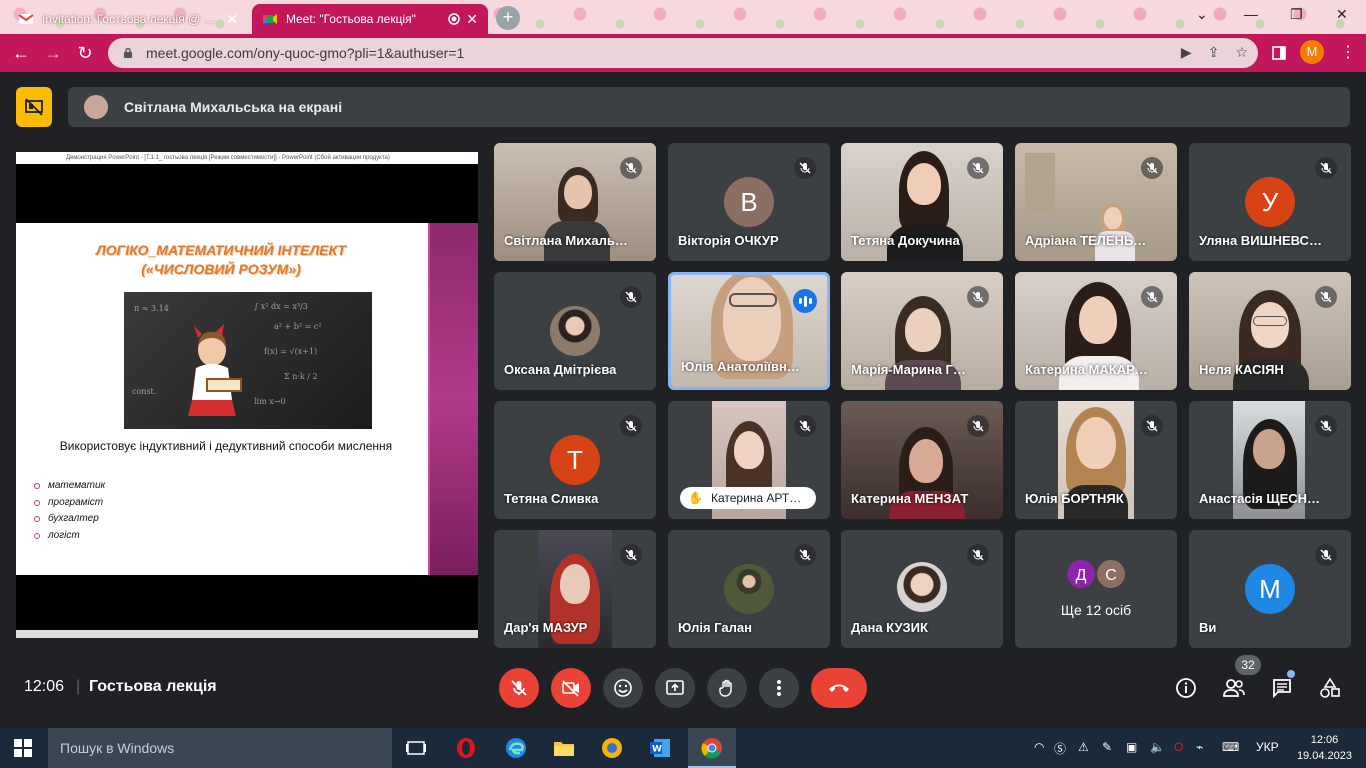 The height and width of the screenshot is (768, 1366). What do you see at coordinates (1157, 747) in the screenshot?
I see `volume-icon: 🔈` at bounding box center [1157, 747].